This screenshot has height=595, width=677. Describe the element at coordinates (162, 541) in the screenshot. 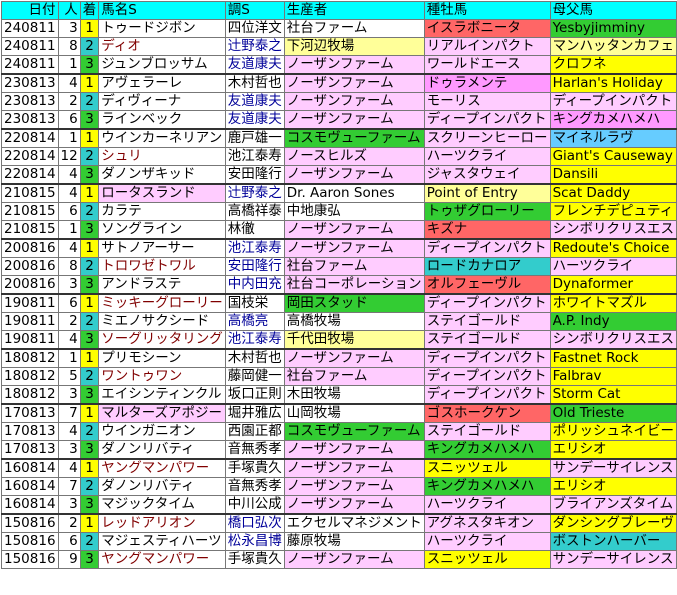

I see `horse-name-cell: マジェスティハーツ` at that location.